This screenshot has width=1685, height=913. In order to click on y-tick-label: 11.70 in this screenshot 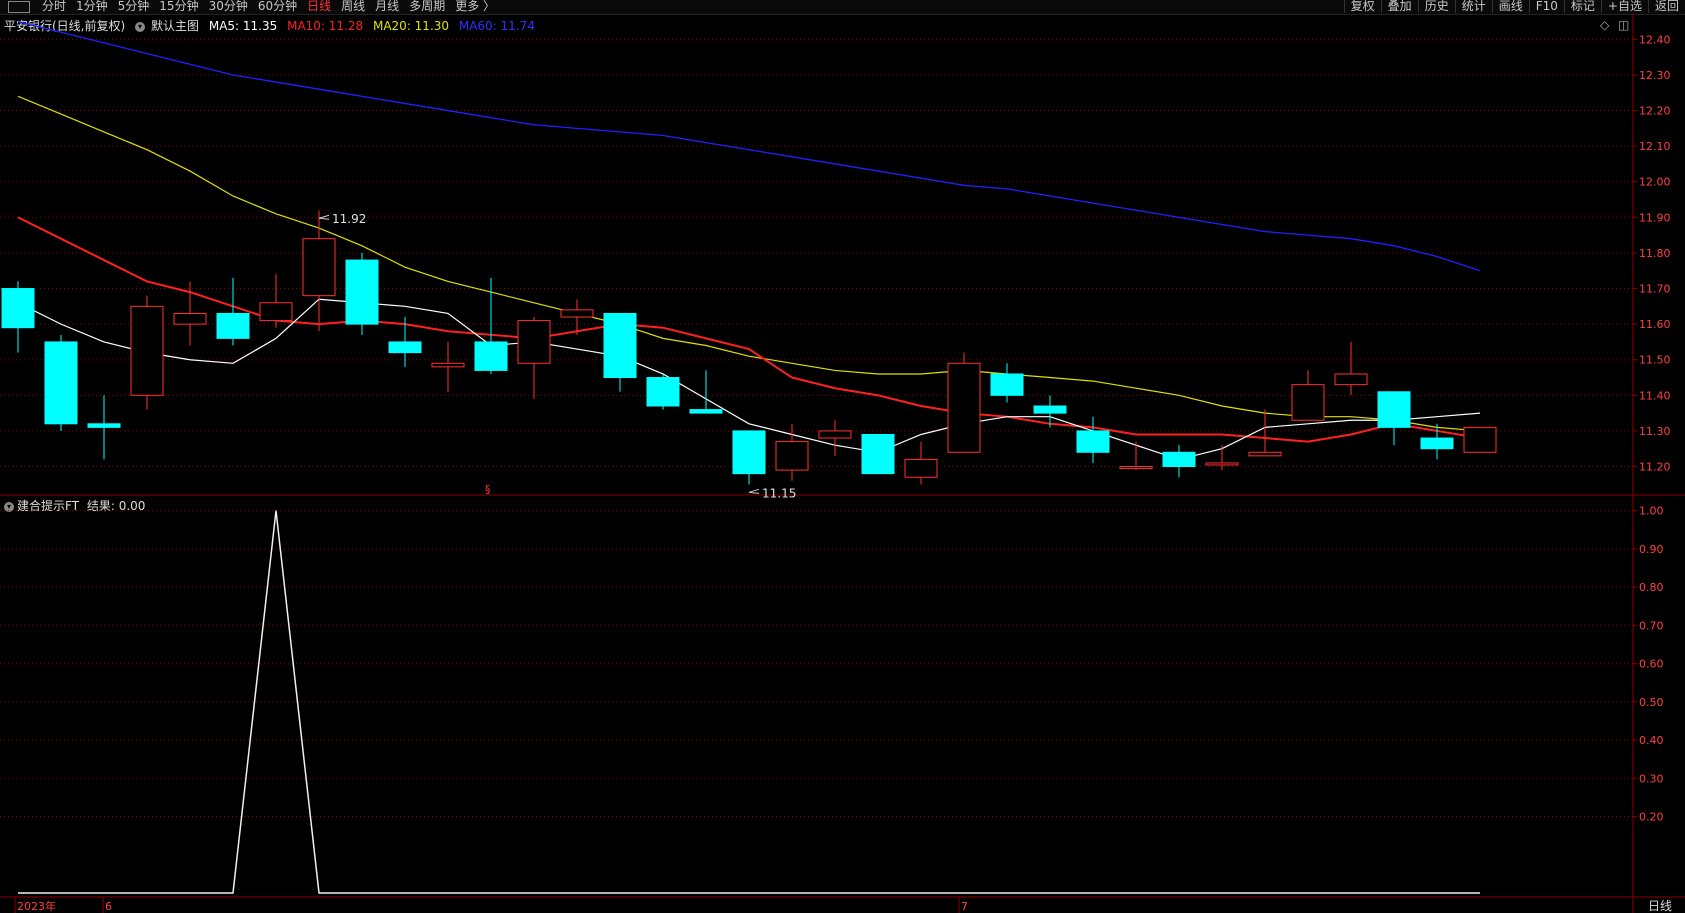, I will do `click(1655, 289)`.